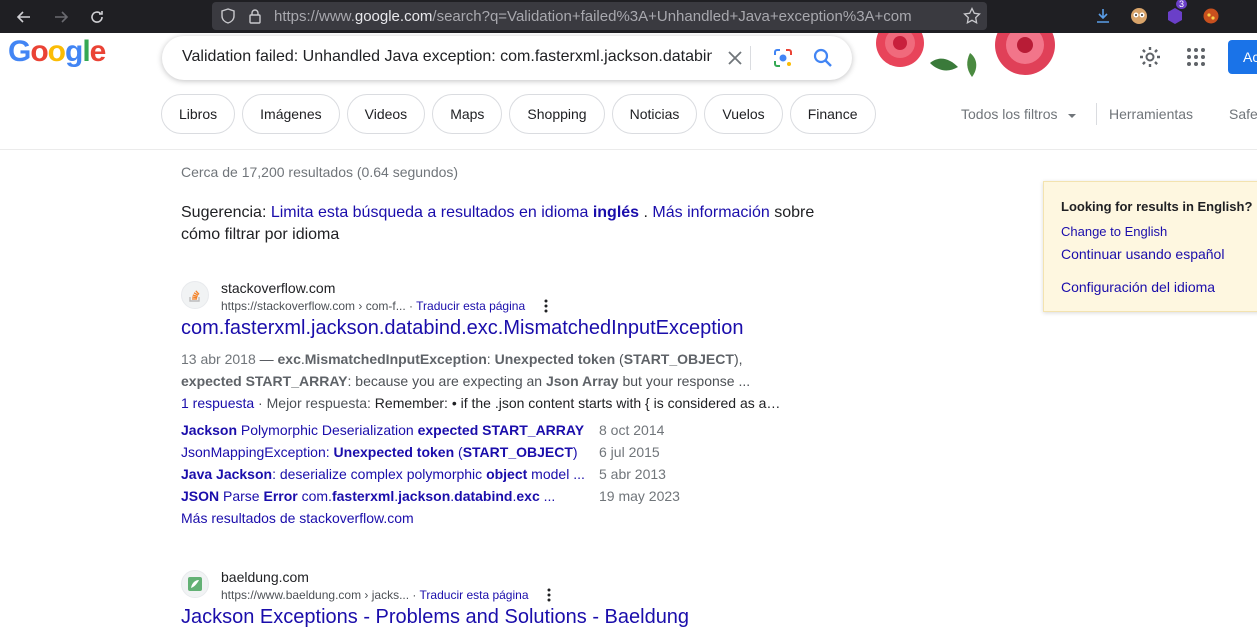 This screenshot has height=634, width=1257. Describe the element at coordinates (783, 58) in the screenshot. I see `lens-camera-icon` at that location.